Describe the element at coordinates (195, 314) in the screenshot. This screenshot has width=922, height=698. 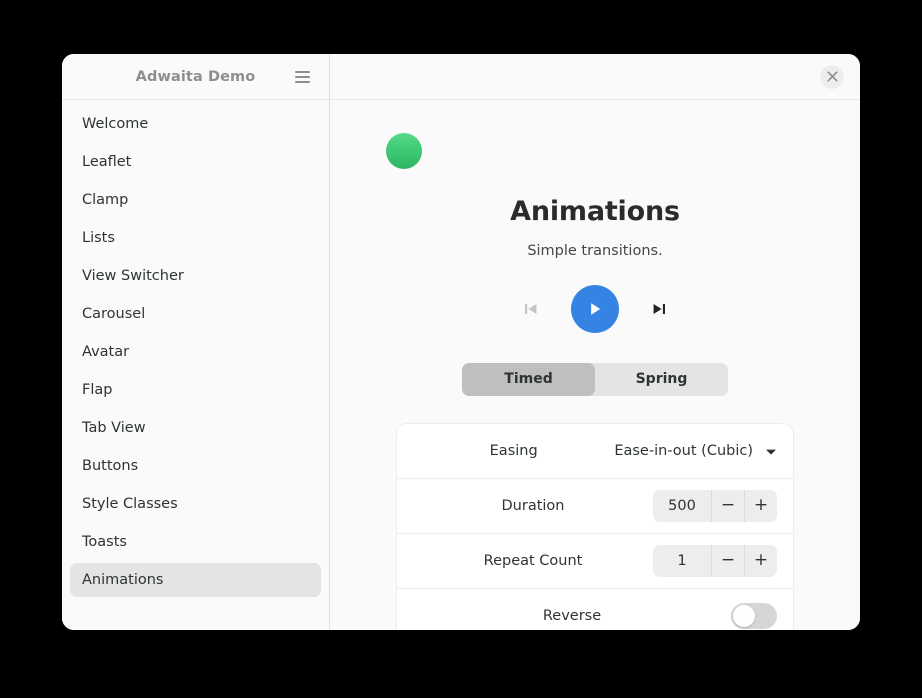
I see `sidebar-item-carousel: Carousel` at that location.